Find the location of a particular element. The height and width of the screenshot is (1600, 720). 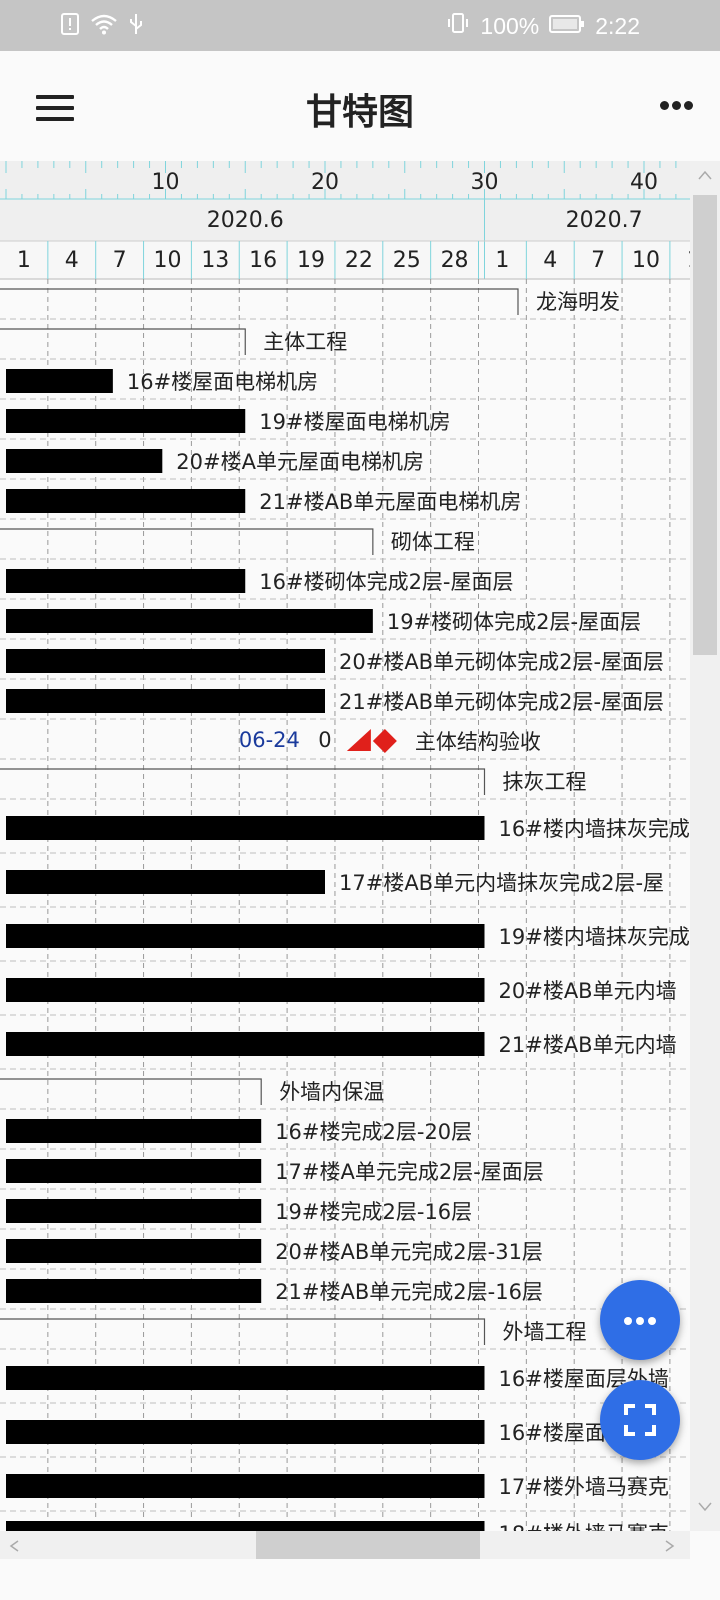

fullscreen-icon is located at coordinates (640, 1420).